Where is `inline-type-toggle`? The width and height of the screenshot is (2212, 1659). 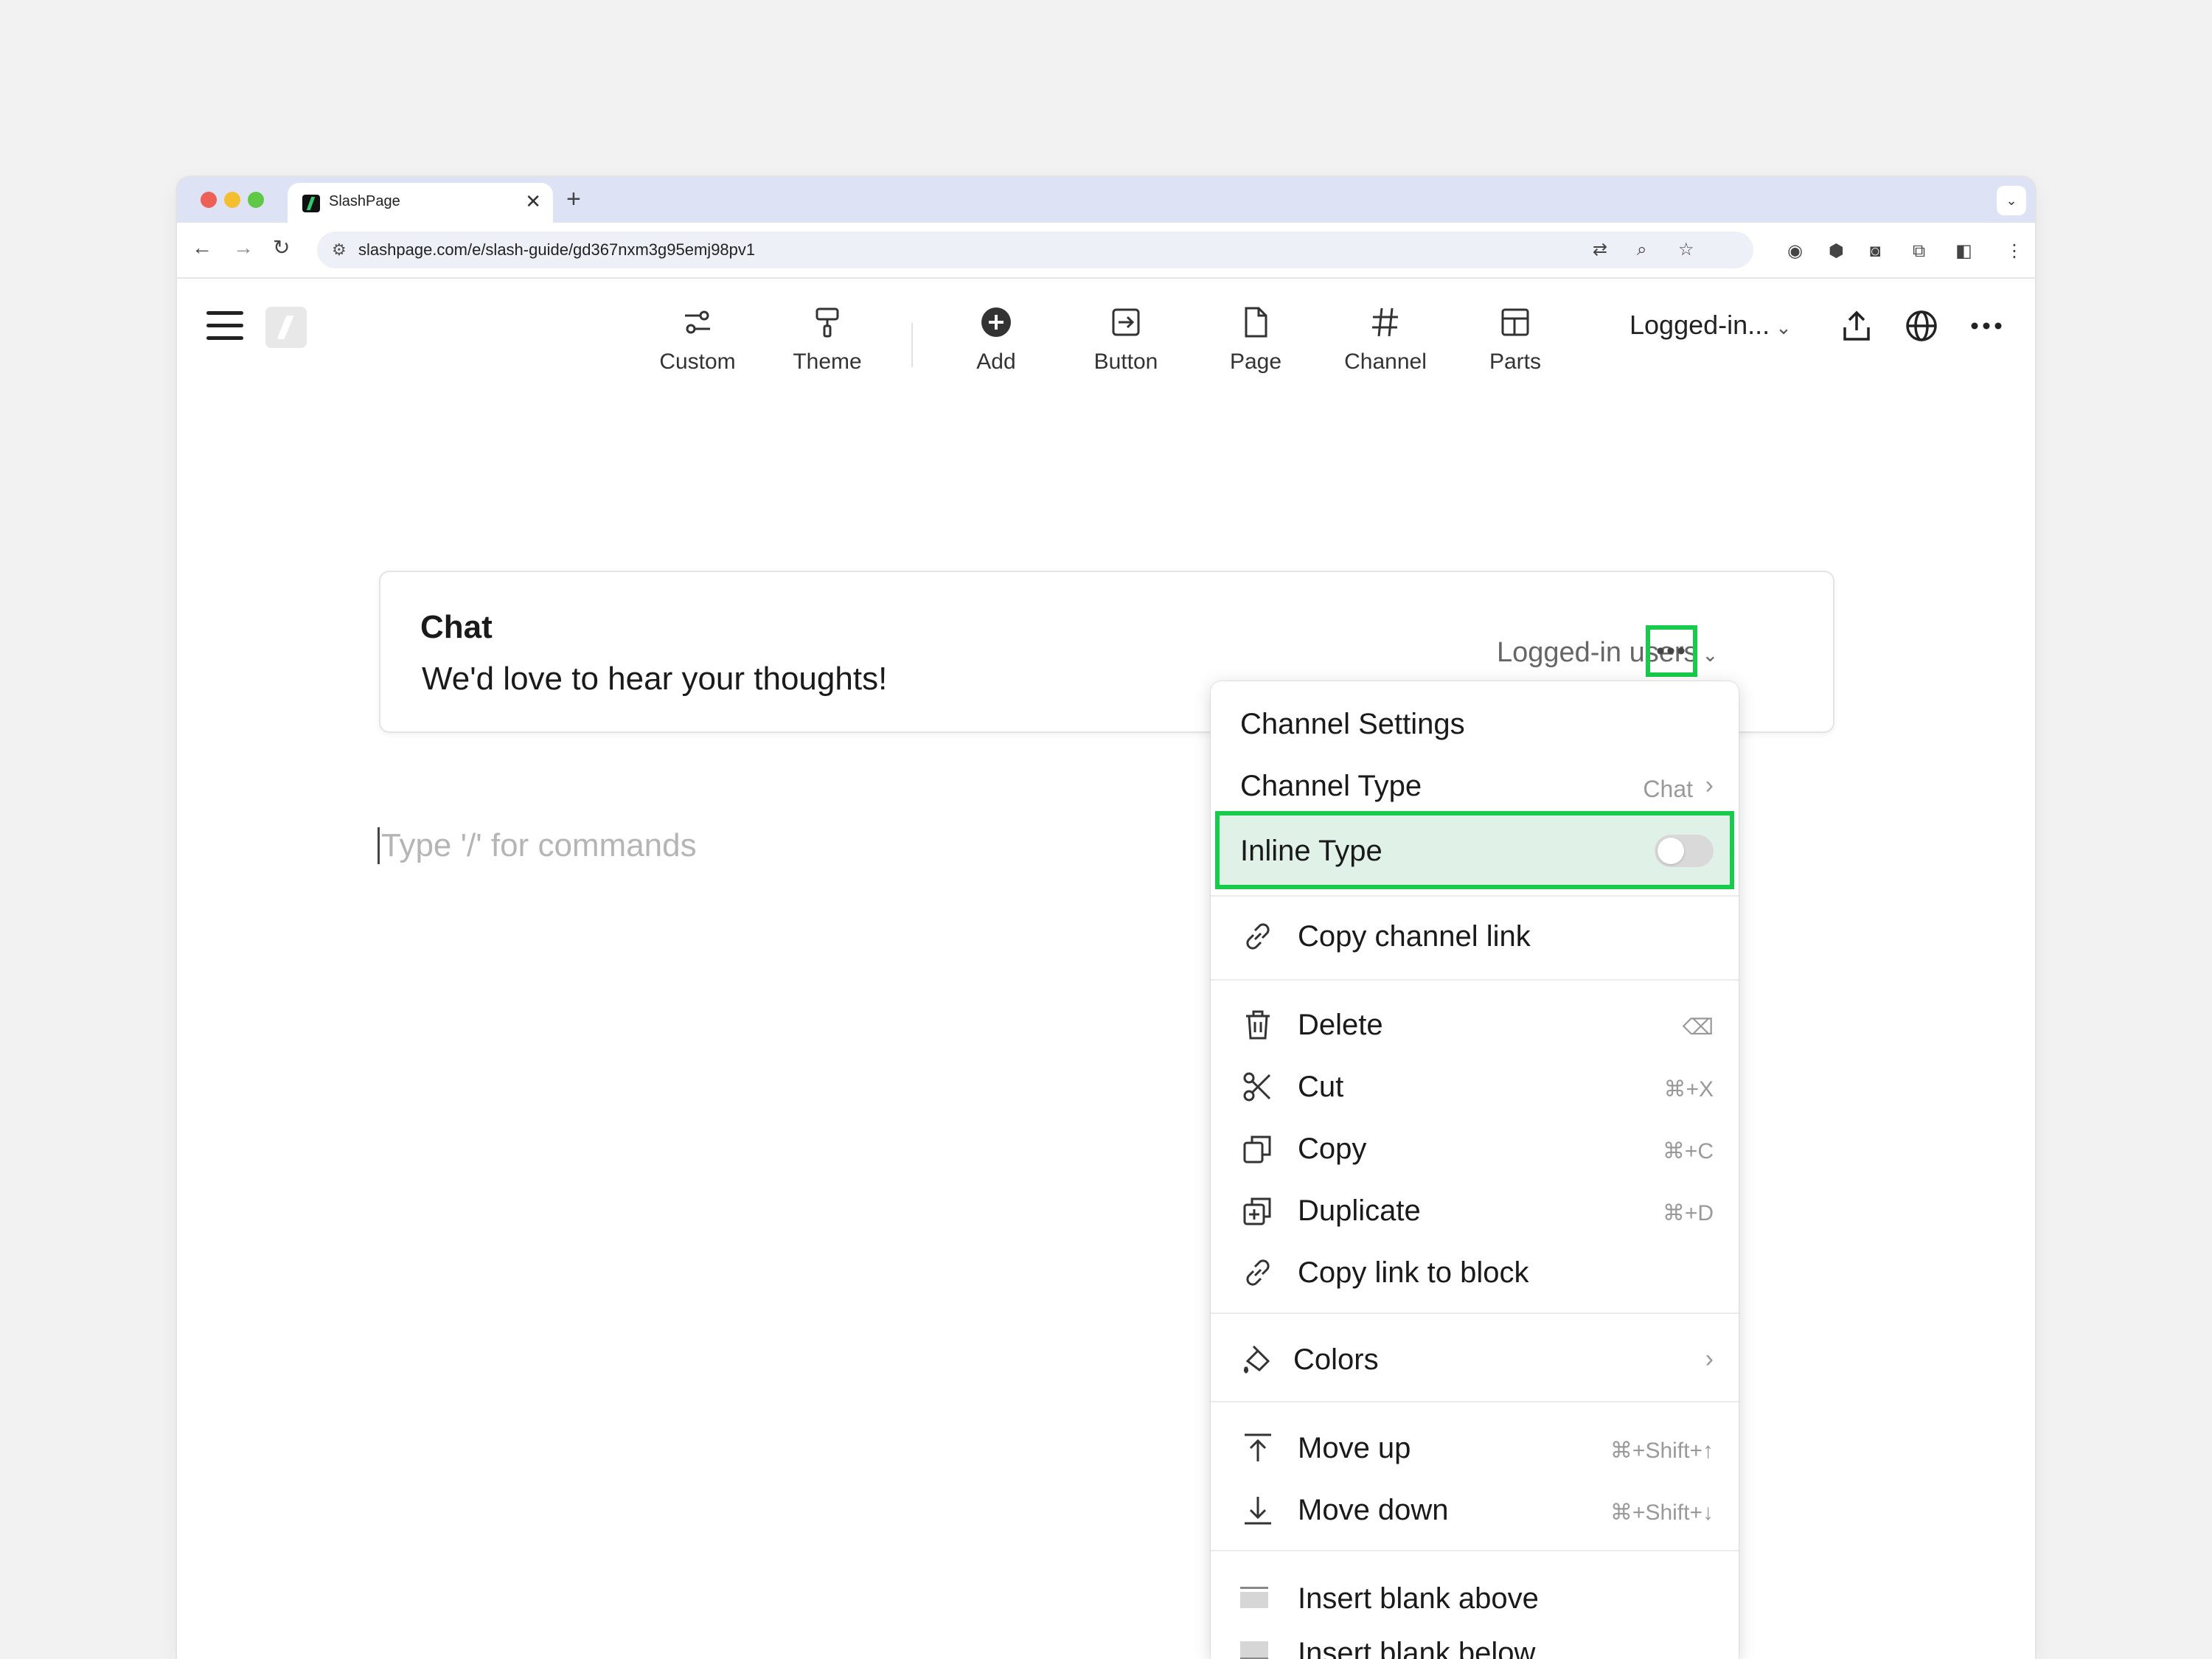 inline-type-toggle is located at coordinates (1684, 851).